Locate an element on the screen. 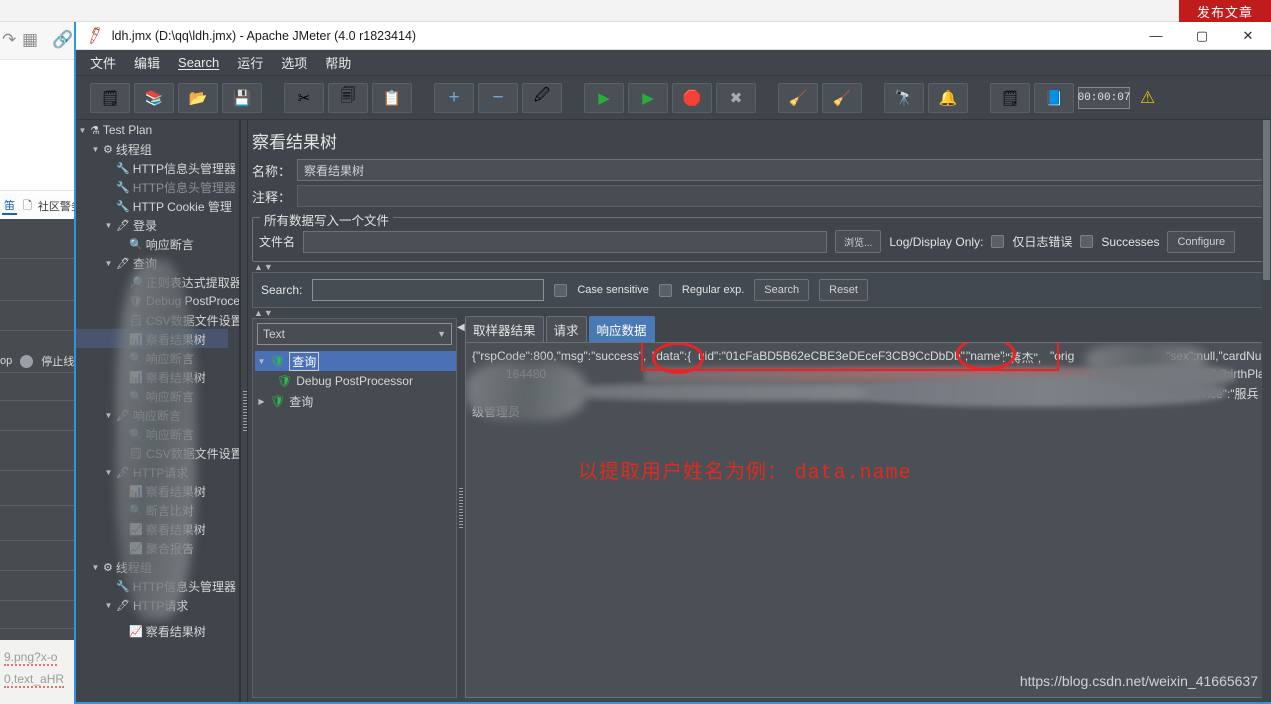 This screenshot has width=1271, height=704. close-button: ✕ is located at coordinates (1248, 36).